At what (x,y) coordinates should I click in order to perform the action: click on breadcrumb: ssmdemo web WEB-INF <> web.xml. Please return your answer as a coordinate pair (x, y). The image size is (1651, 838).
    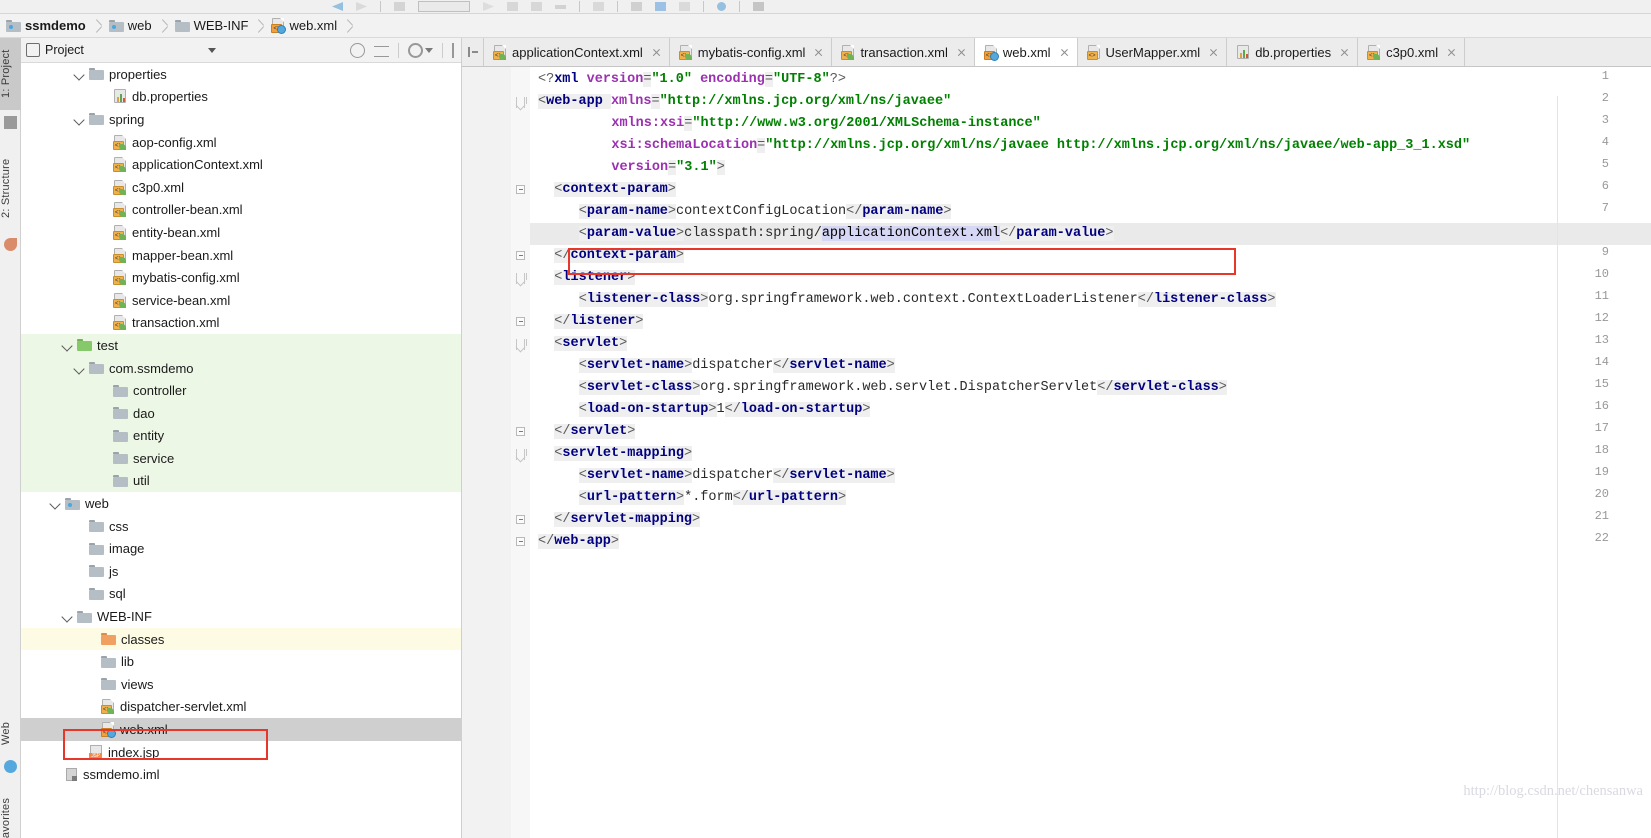
    Looking at the image, I should click on (825, 26).